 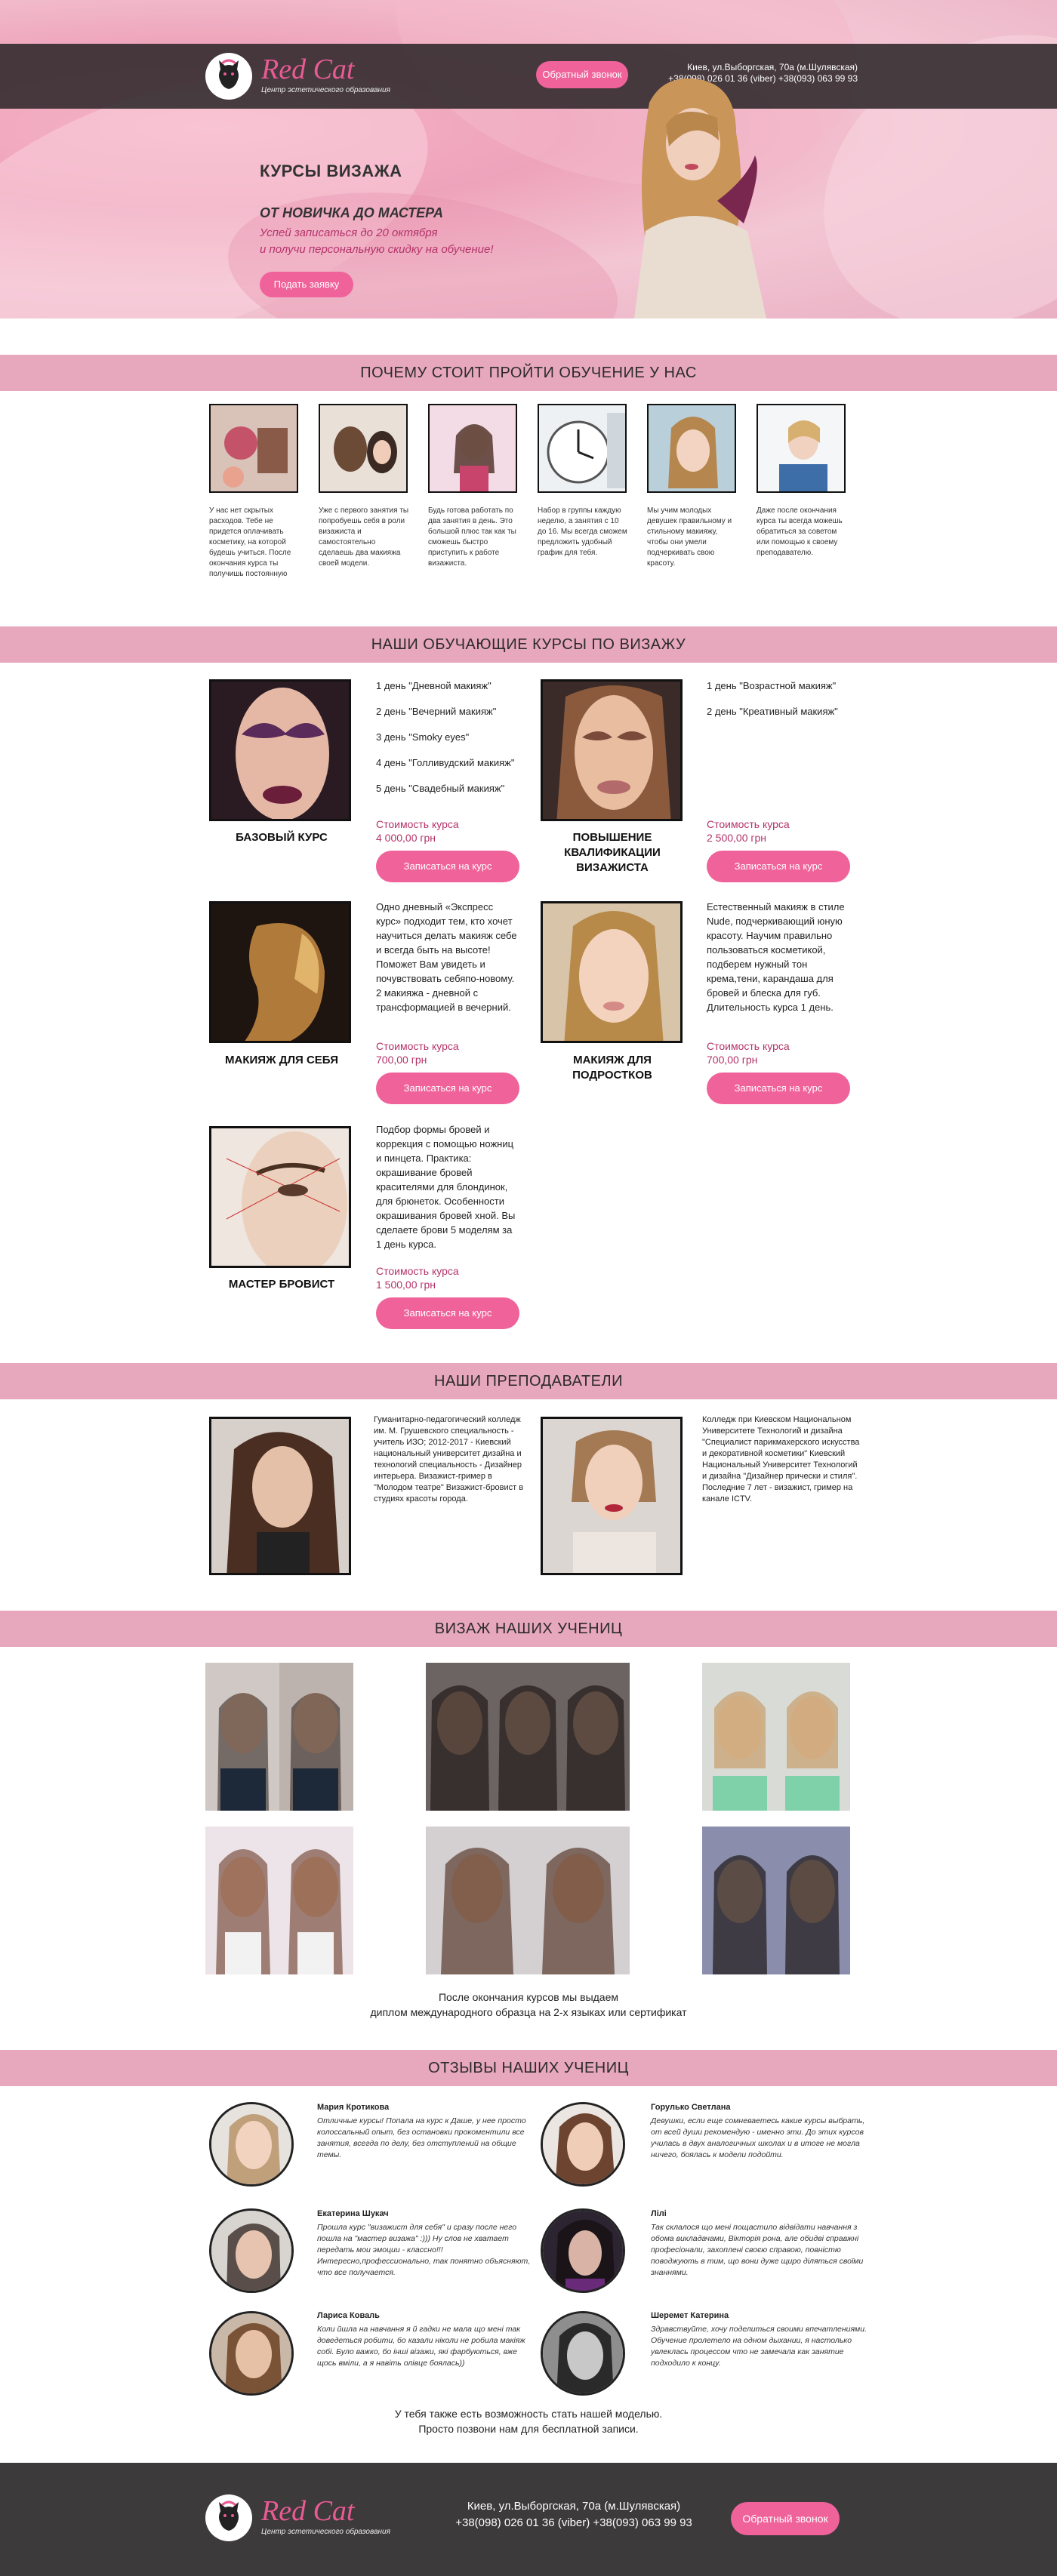 I want to click on review-author: Екатерина Шукач, so click(x=353, y=2213).